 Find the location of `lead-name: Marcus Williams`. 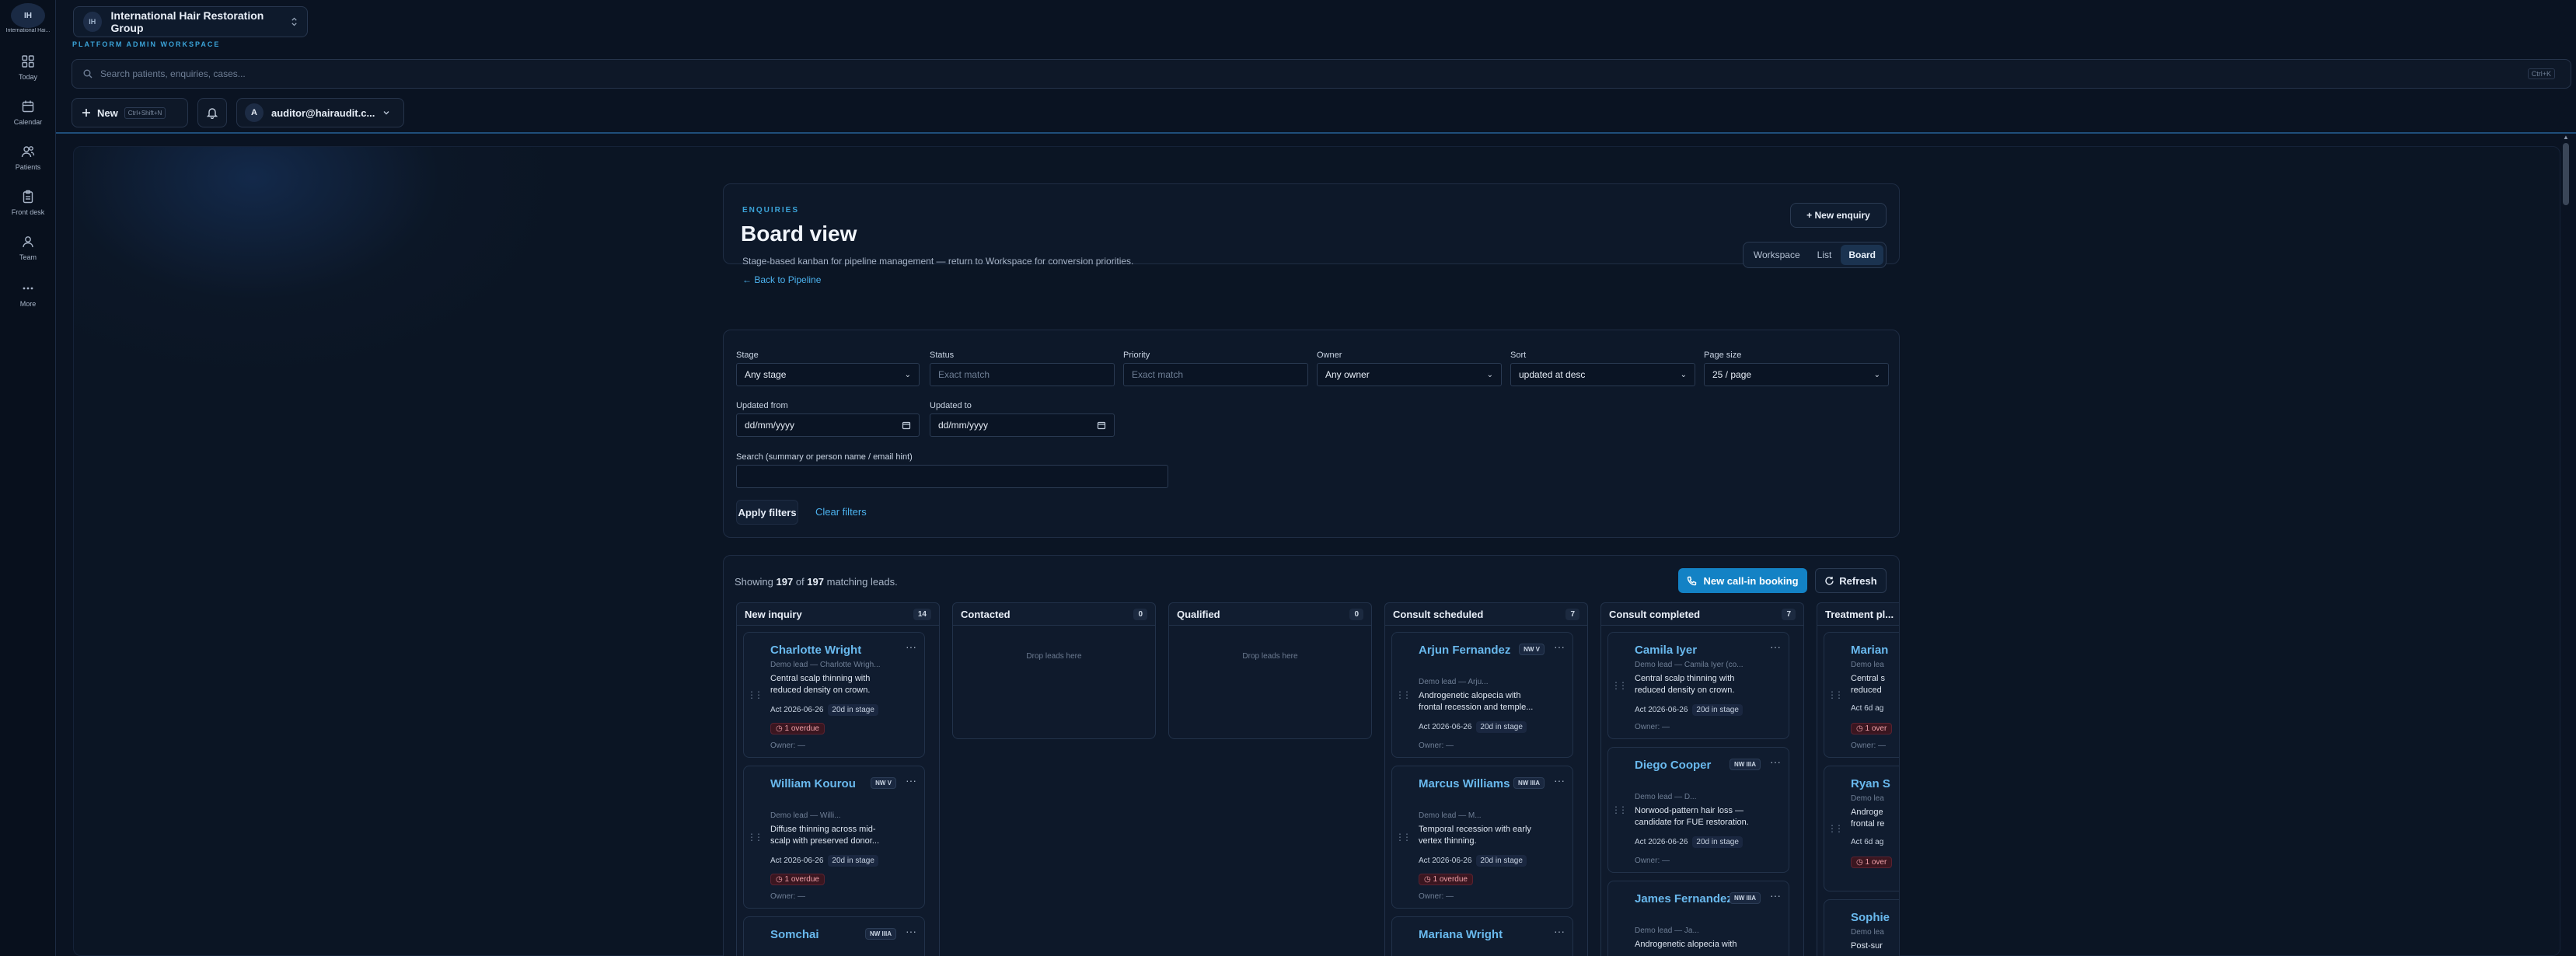

lead-name: Marcus Williams is located at coordinates (1470, 784).